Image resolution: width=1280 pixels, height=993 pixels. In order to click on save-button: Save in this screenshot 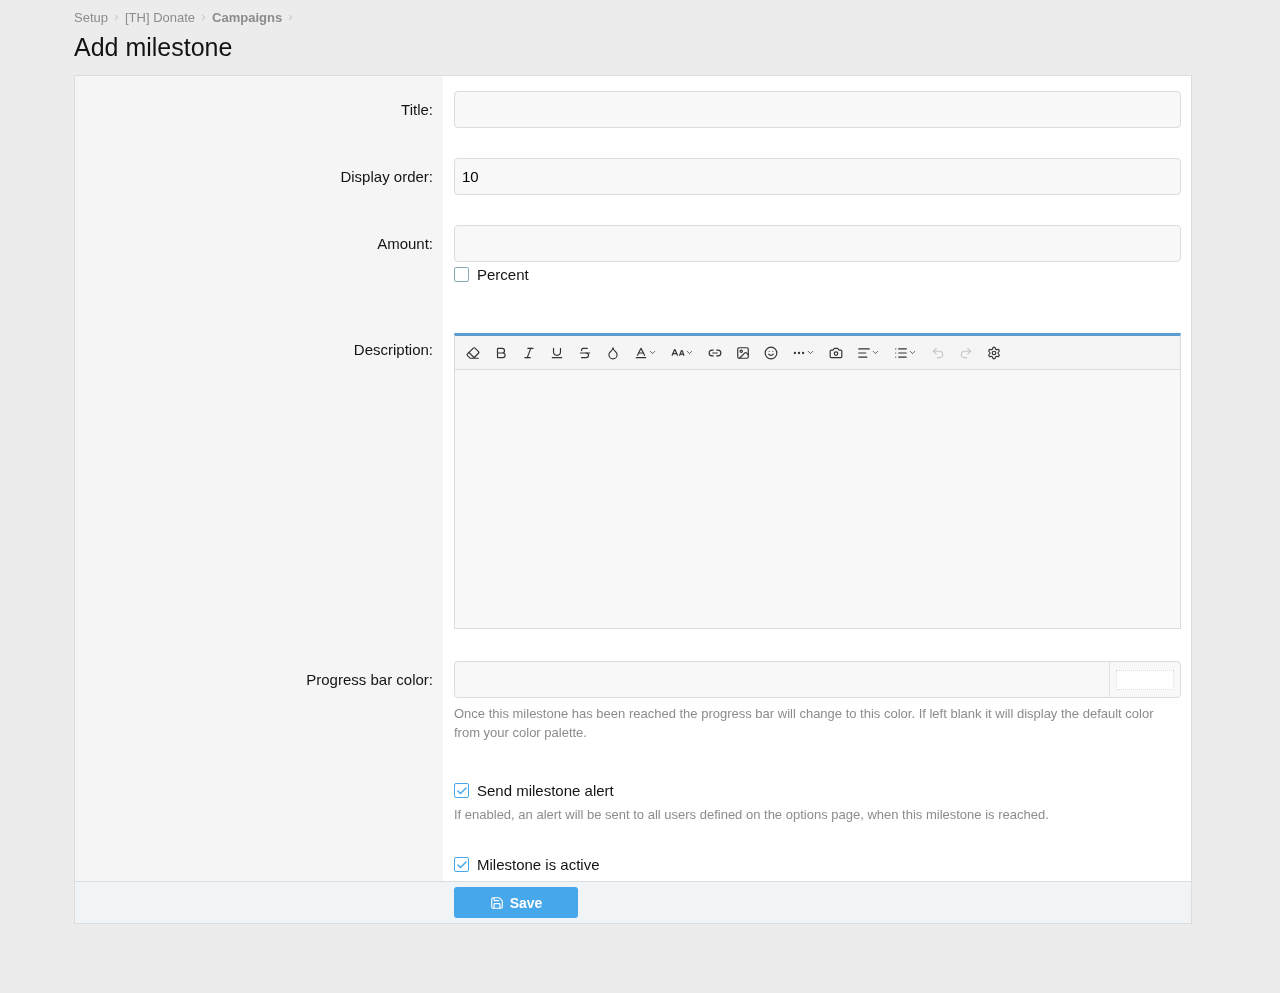, I will do `click(516, 902)`.